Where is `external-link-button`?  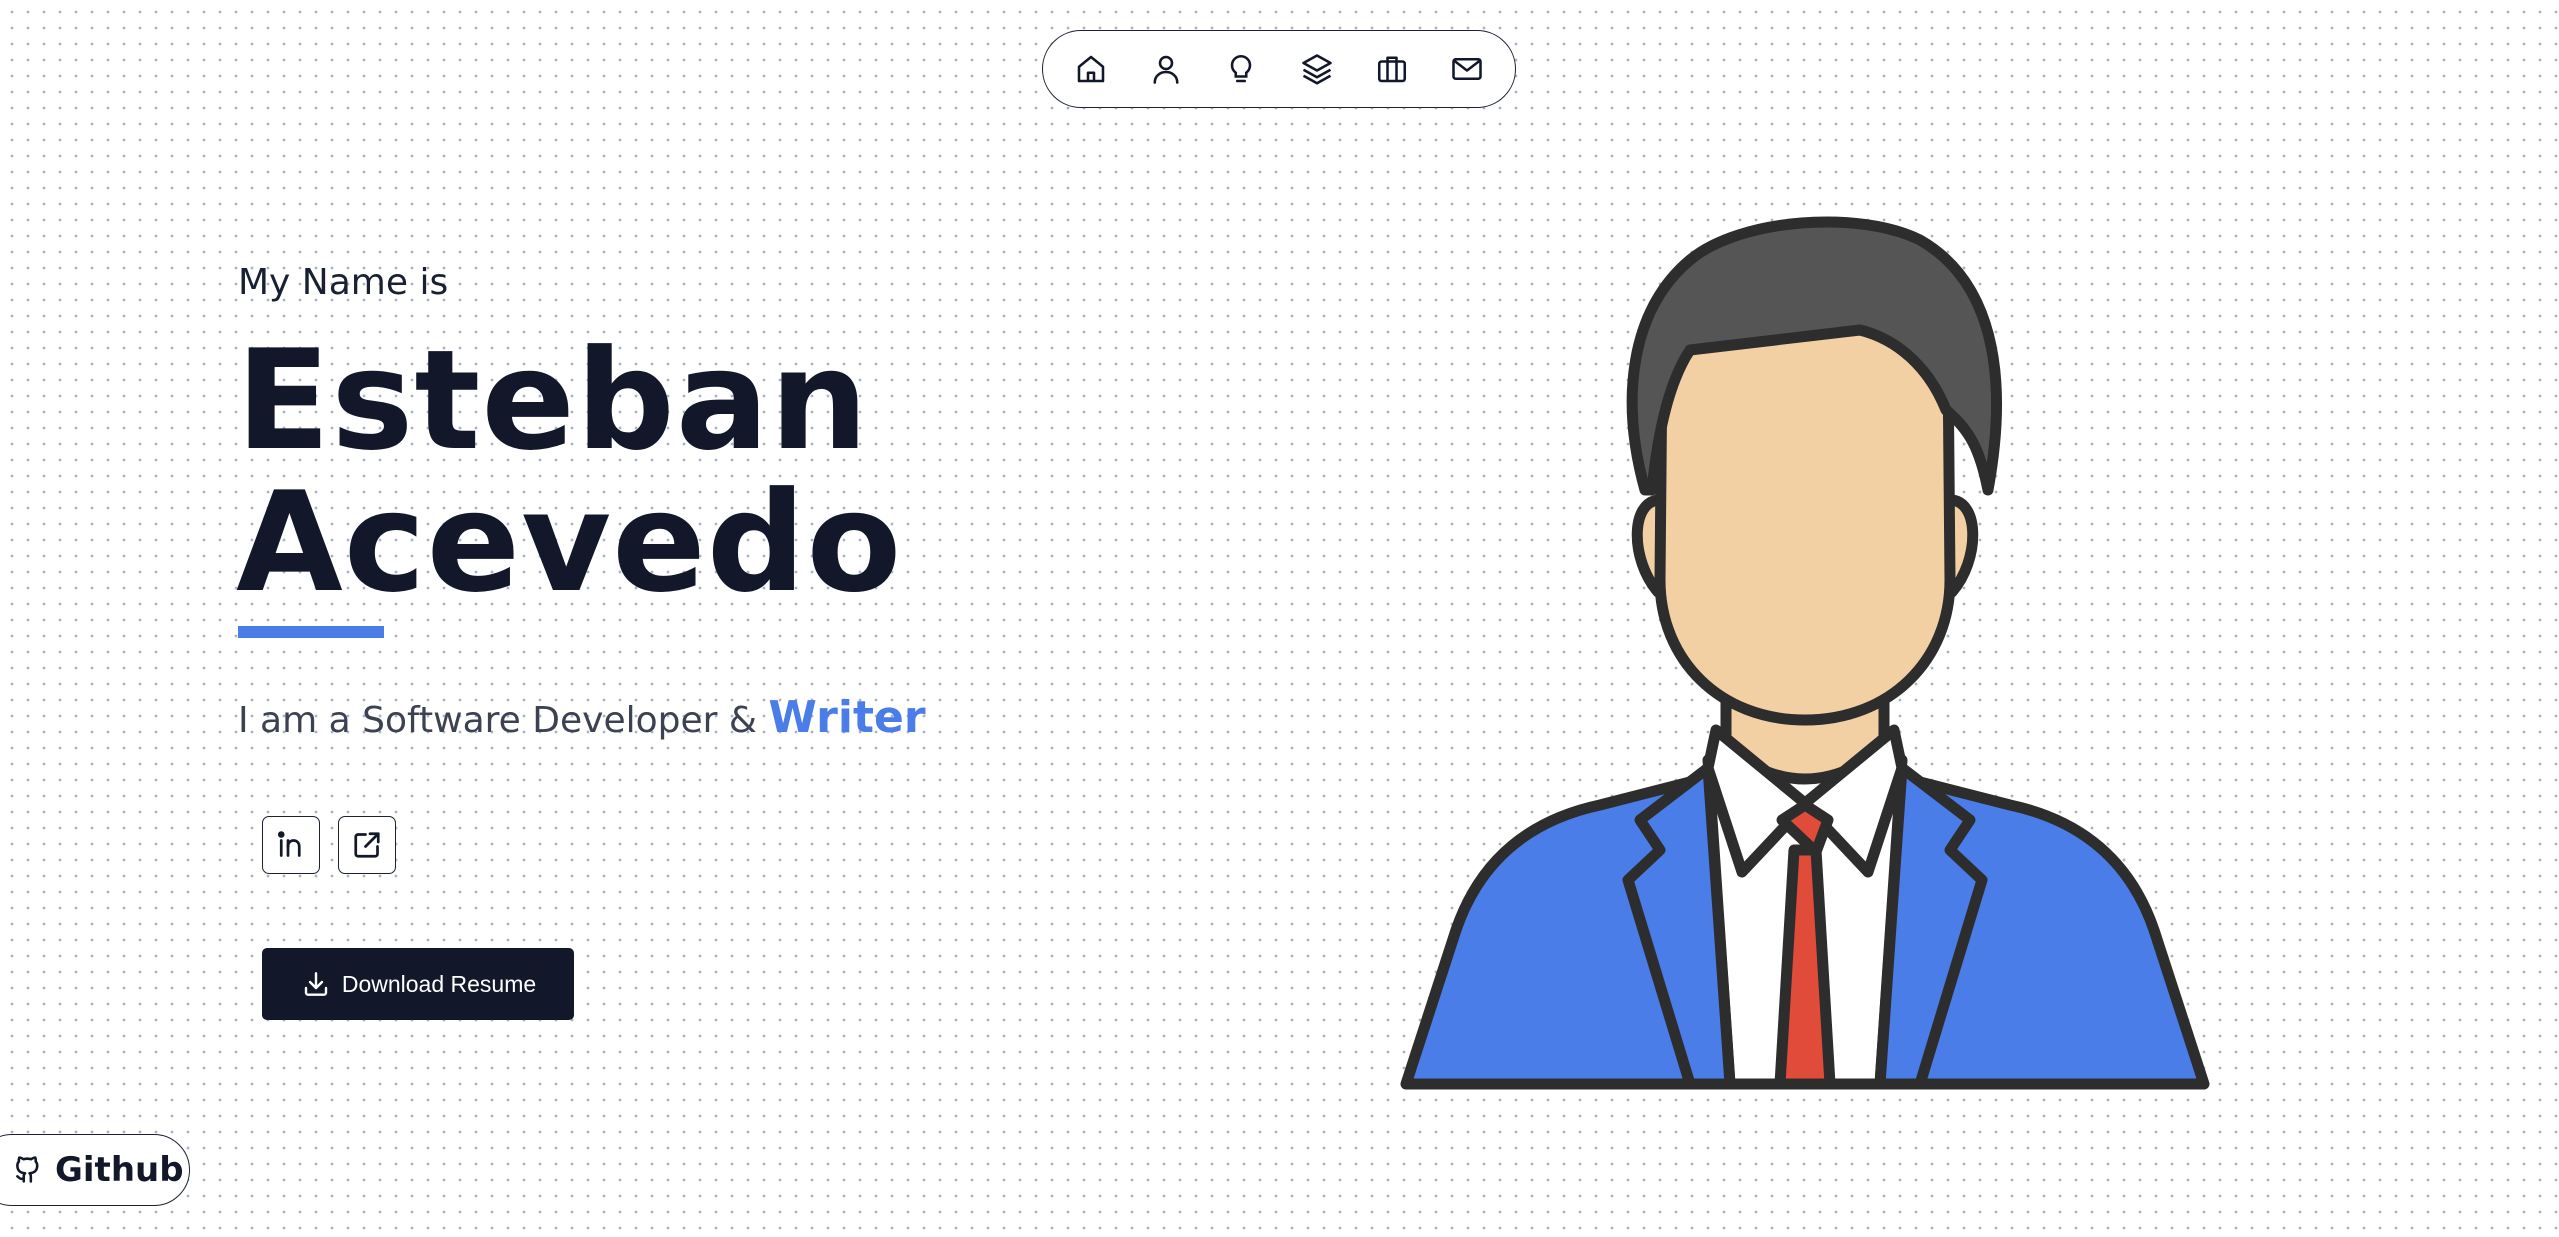
external-link-button is located at coordinates (367, 845).